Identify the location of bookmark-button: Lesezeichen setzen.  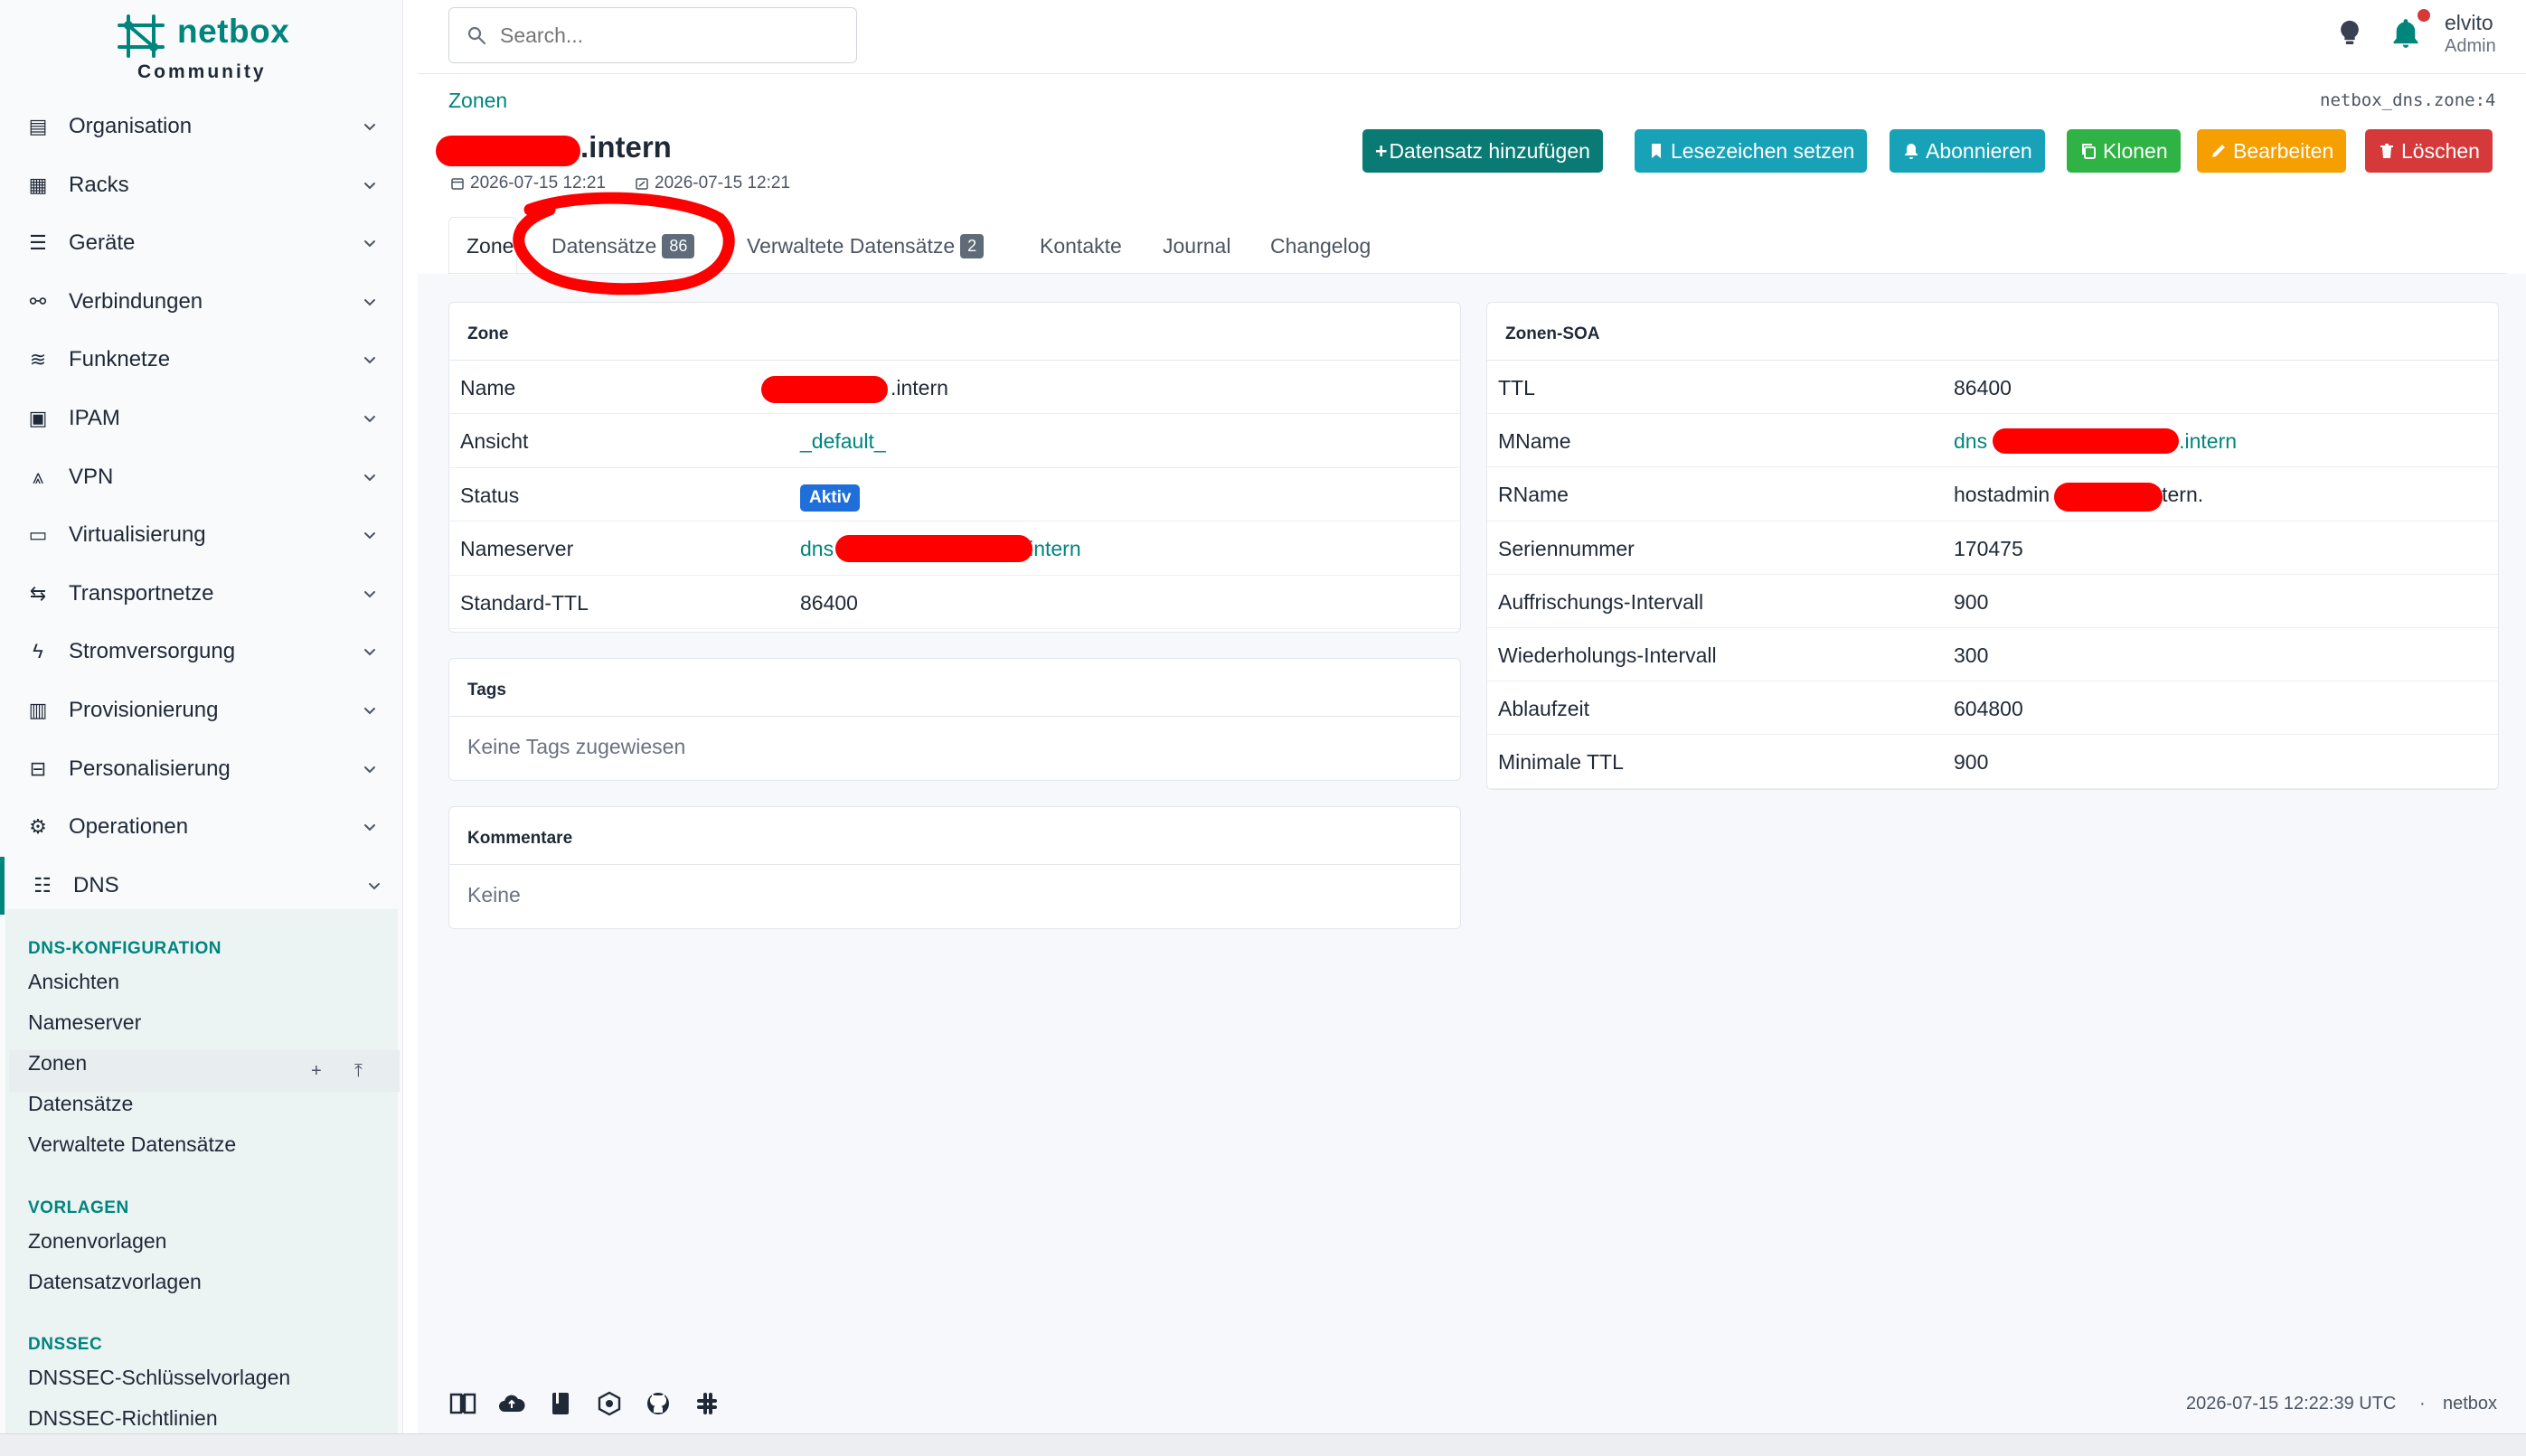
(1751, 151).